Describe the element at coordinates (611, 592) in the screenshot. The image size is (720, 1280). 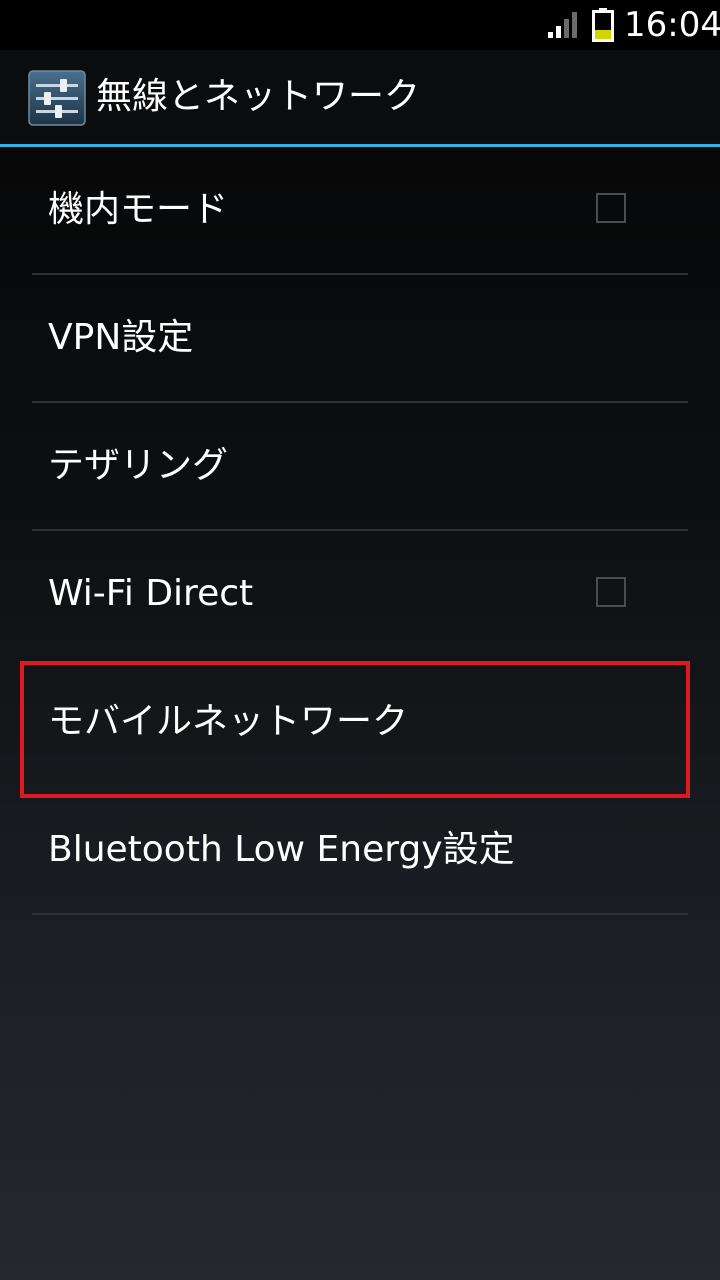
I see `wifi-direct-checkbox` at that location.